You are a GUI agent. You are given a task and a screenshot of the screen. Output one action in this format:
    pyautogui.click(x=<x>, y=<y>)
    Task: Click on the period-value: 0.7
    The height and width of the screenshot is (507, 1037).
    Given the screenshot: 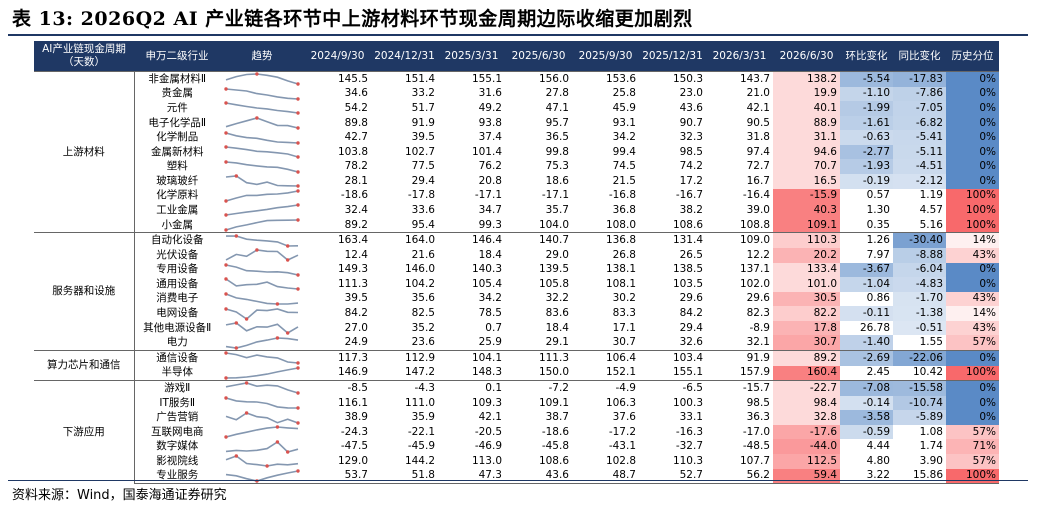 What is the action you would take?
    pyautogui.click(x=493, y=327)
    